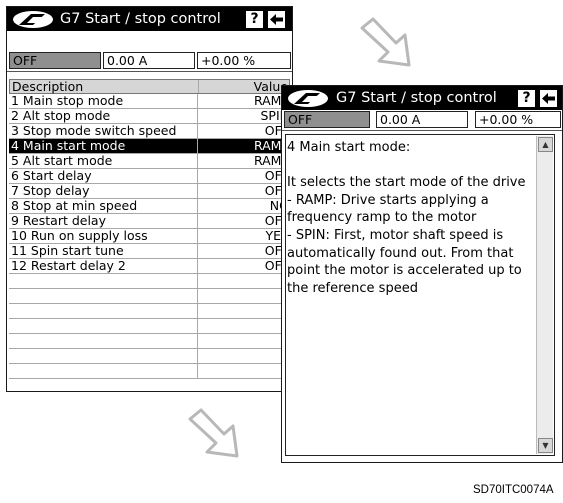  I want to click on list-item: 1 Main stop mode RAMP, so click(149, 101).